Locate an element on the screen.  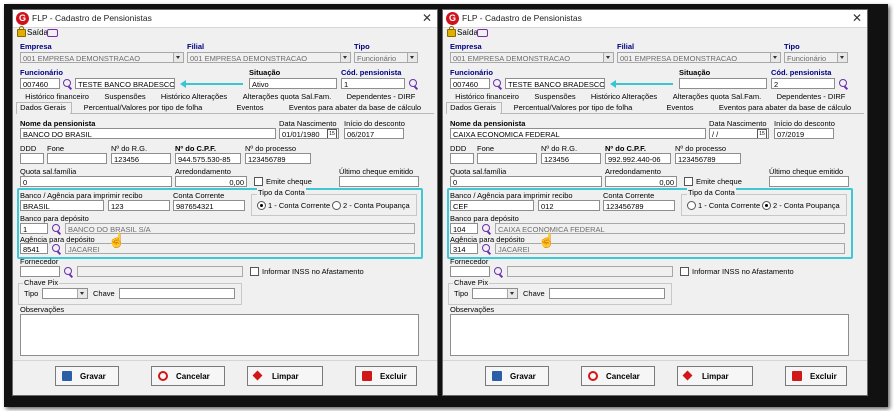
banco-recibo-input: CEF is located at coordinates (492, 205).